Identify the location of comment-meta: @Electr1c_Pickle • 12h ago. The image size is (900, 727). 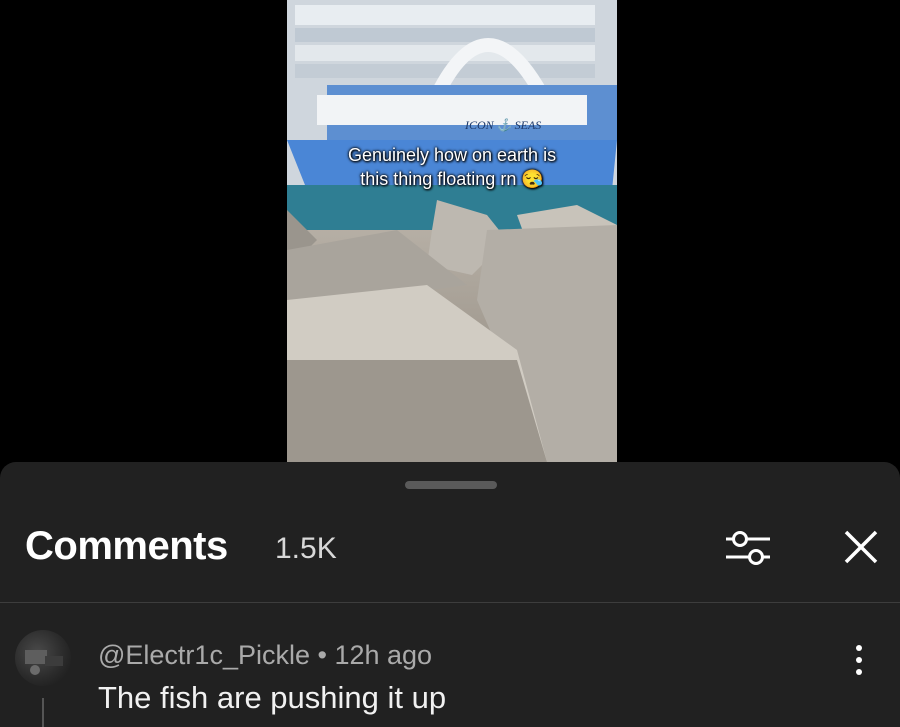
(265, 655).